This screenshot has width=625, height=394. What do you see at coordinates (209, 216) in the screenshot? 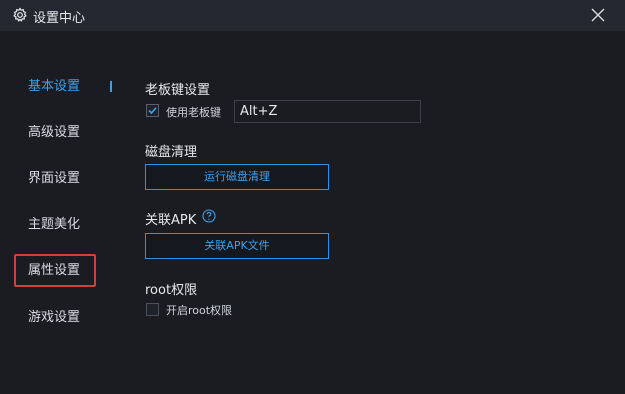
I see `question-circle-icon` at bounding box center [209, 216].